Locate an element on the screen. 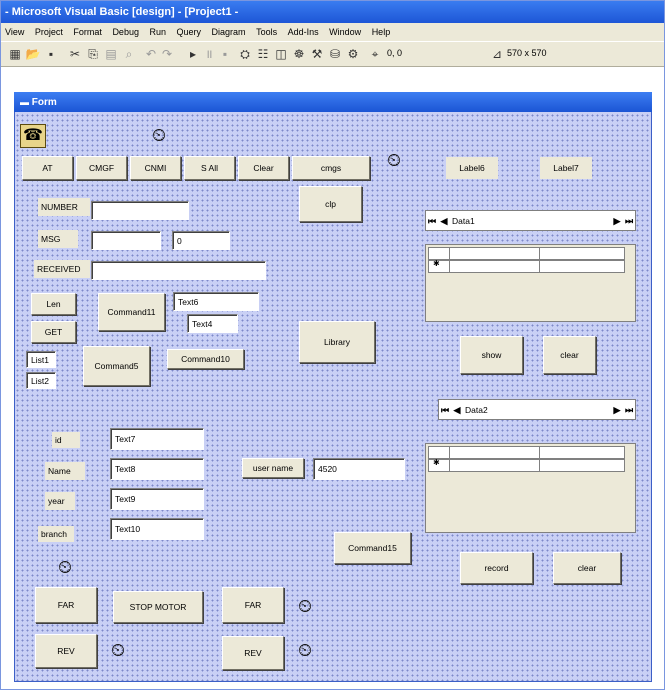 Image resolution: width=665 pixels, height=690 pixels. run-icon: ▸ is located at coordinates (193, 54).